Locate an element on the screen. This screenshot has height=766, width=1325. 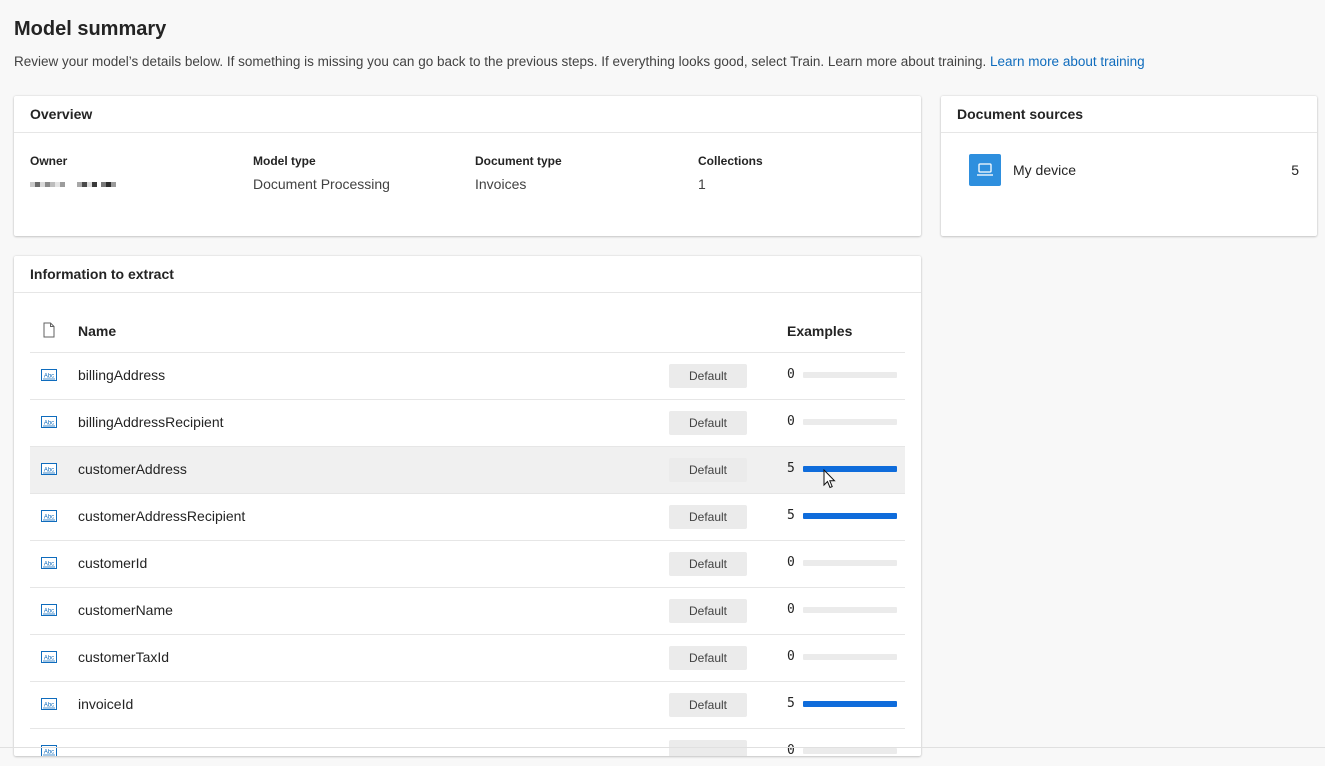
redacted-owner is located at coordinates (73, 187).